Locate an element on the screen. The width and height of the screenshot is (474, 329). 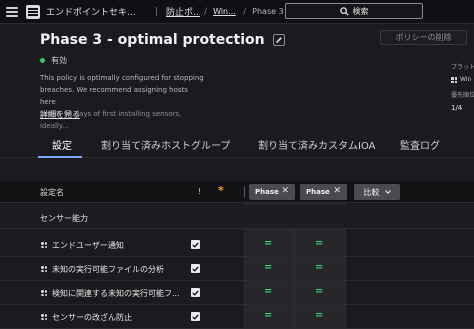
setting-name: センサーの改ざん防止 is located at coordinates (92, 317).